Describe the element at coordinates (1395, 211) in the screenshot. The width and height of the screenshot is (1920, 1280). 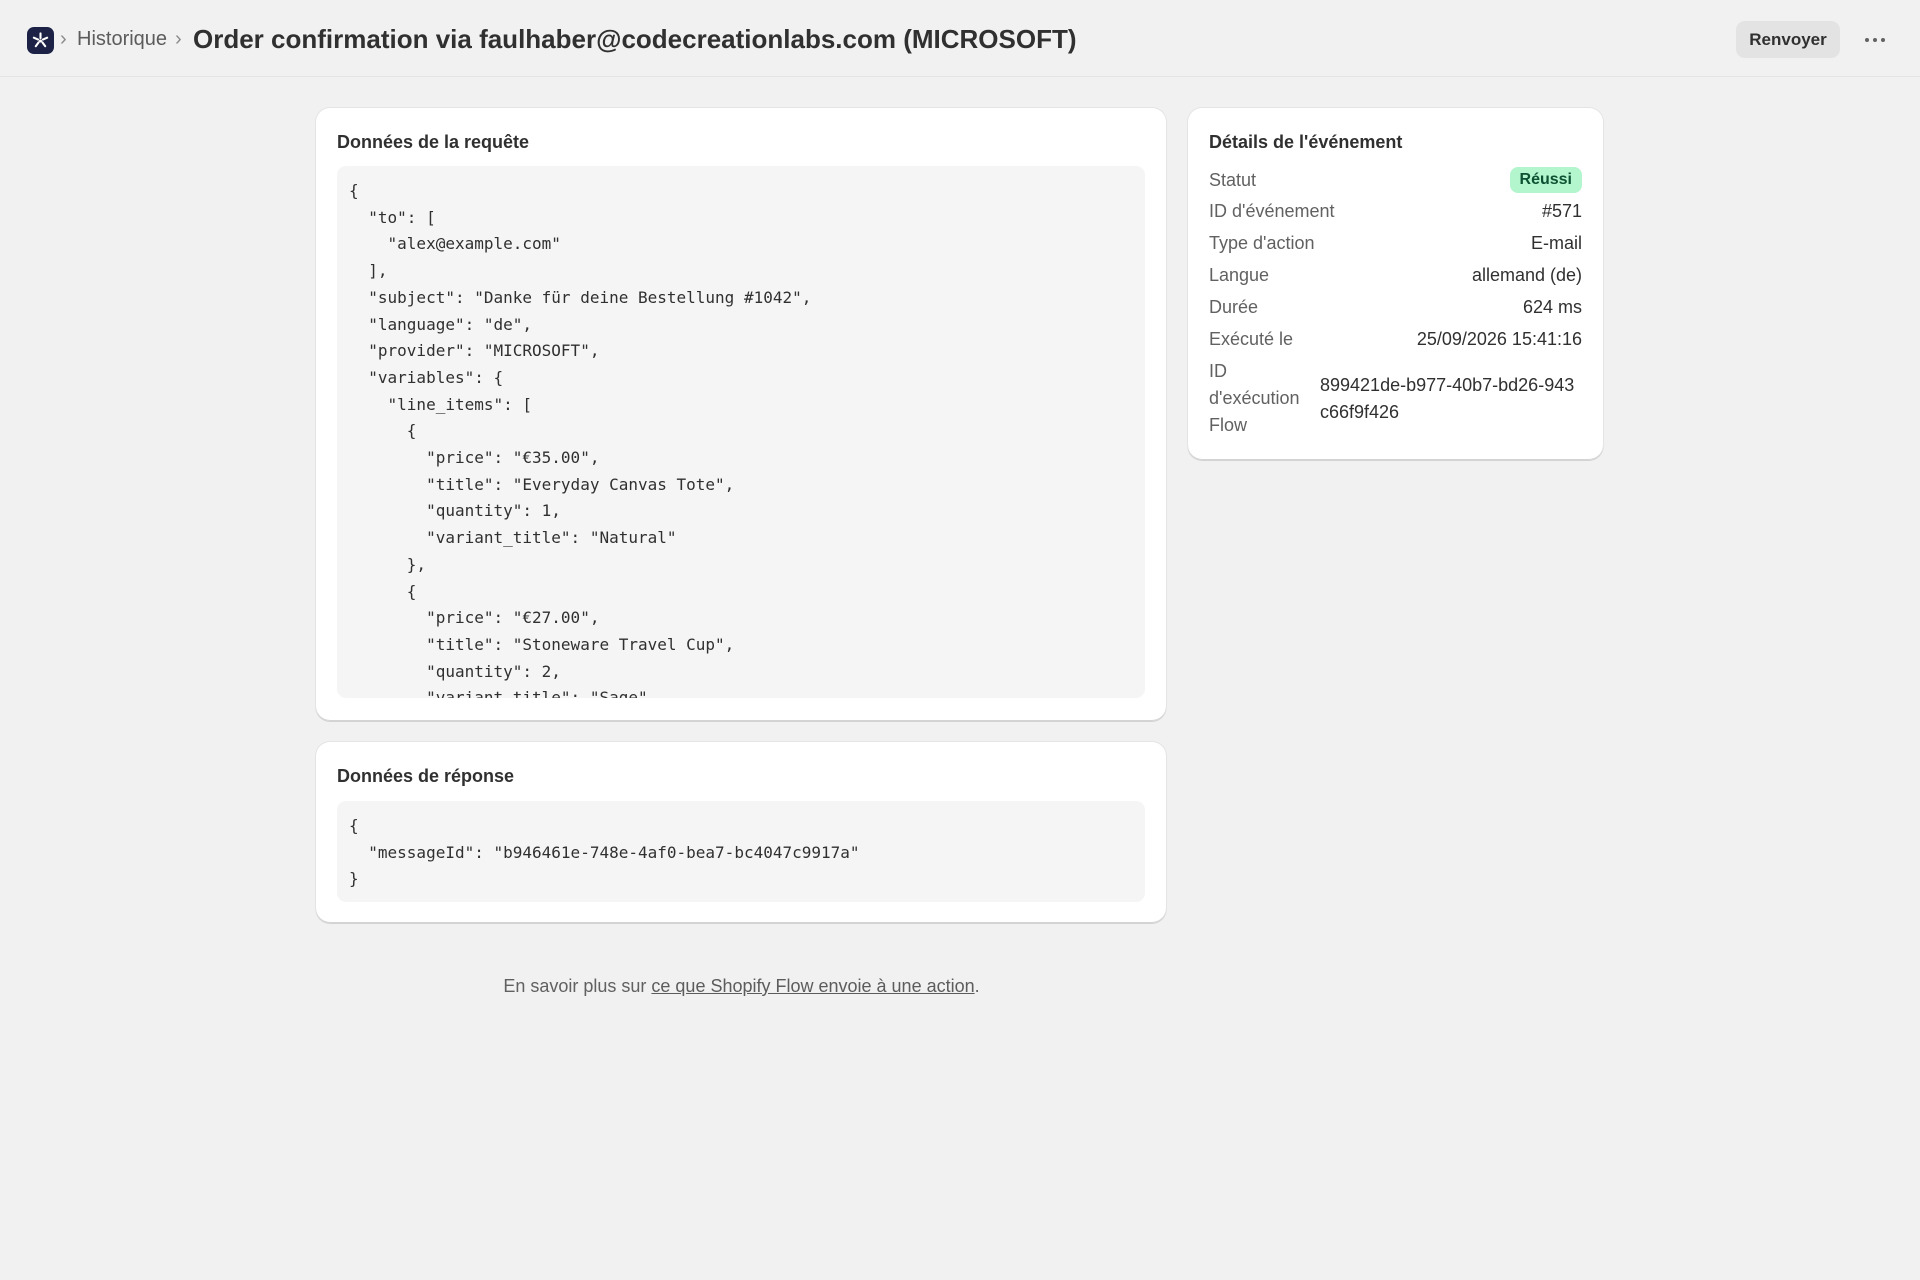
I see `detail-row-event-id: ID d'événement #571` at that location.